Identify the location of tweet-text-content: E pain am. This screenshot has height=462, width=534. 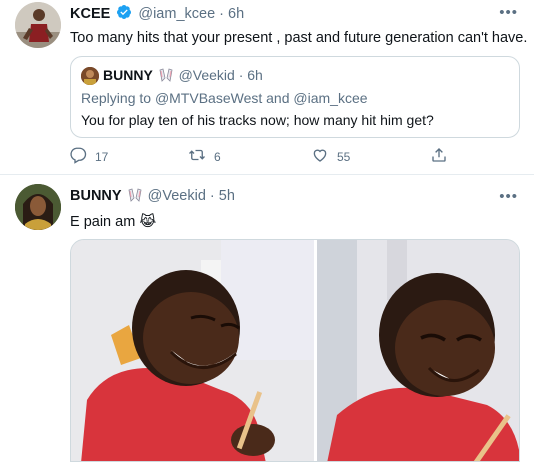
(103, 222).